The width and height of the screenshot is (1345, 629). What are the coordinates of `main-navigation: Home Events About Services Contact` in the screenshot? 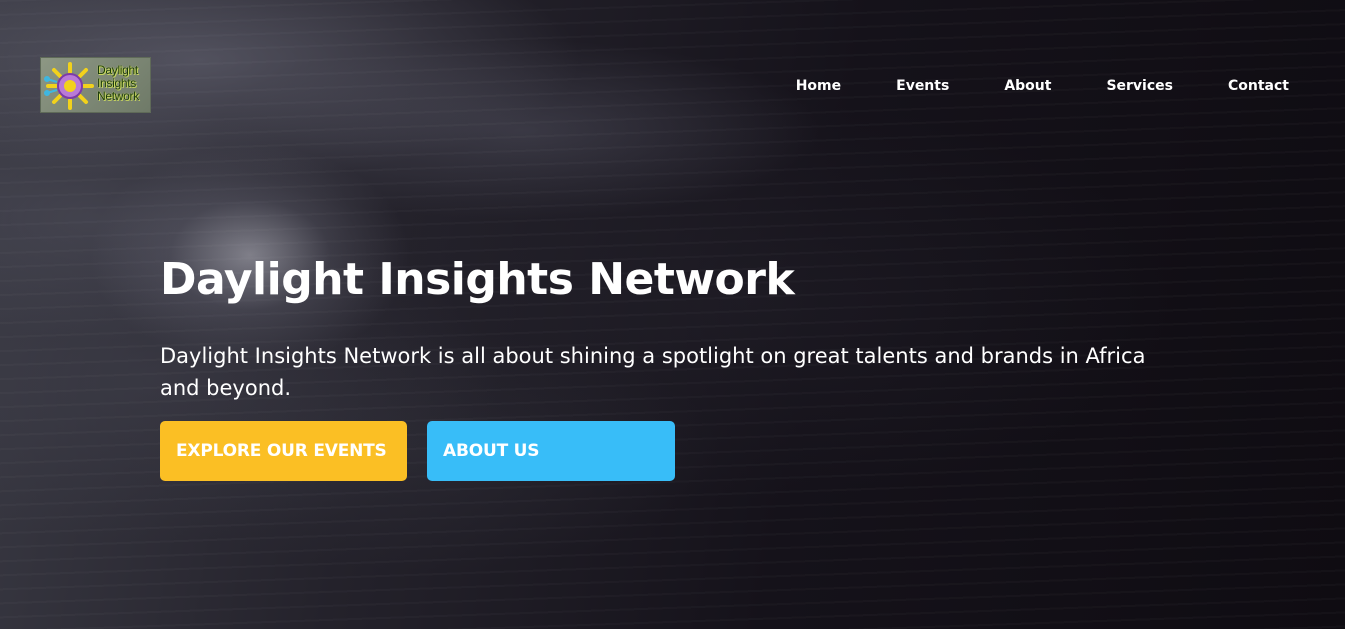 It's located at (1015, 86).